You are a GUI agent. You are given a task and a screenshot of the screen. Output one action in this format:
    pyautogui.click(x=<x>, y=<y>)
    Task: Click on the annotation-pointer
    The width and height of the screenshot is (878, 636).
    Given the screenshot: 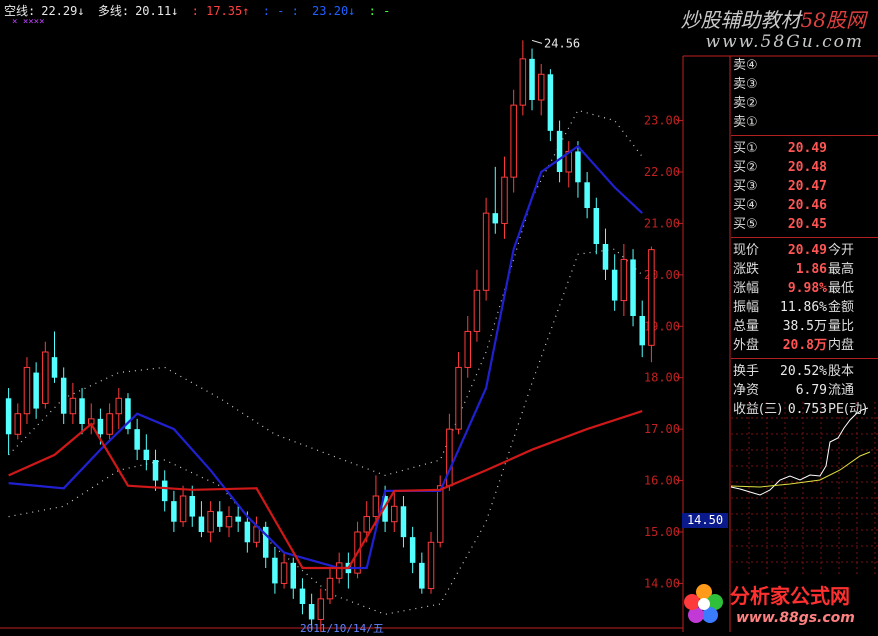 What is the action you would take?
    pyautogui.click(x=537, y=41)
    